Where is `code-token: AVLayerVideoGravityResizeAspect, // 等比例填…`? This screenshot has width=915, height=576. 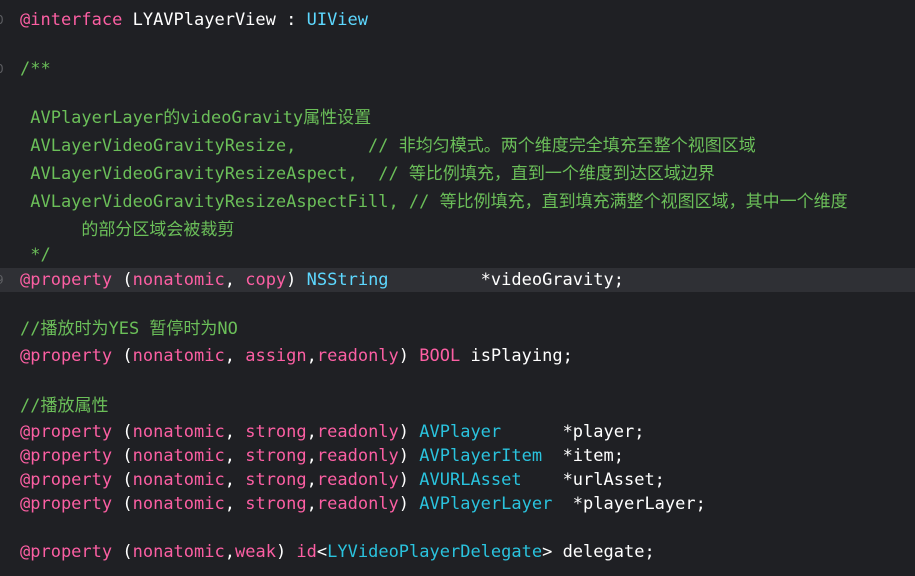 code-token: AVLayerVideoGravityResizeAspect, // 等比例填… is located at coordinates (367, 174).